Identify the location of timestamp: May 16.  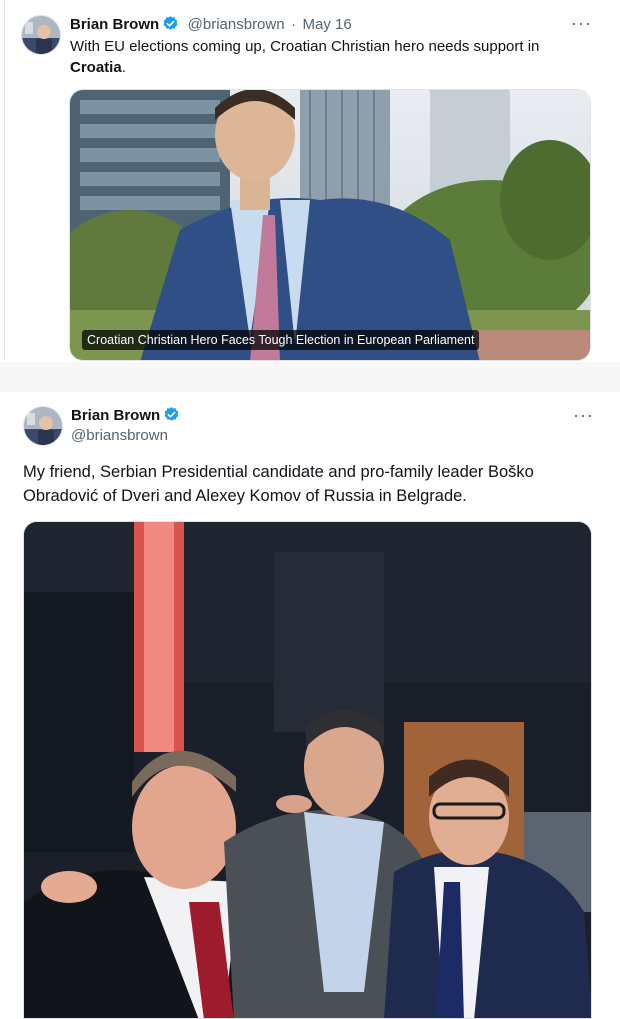
(326, 24).